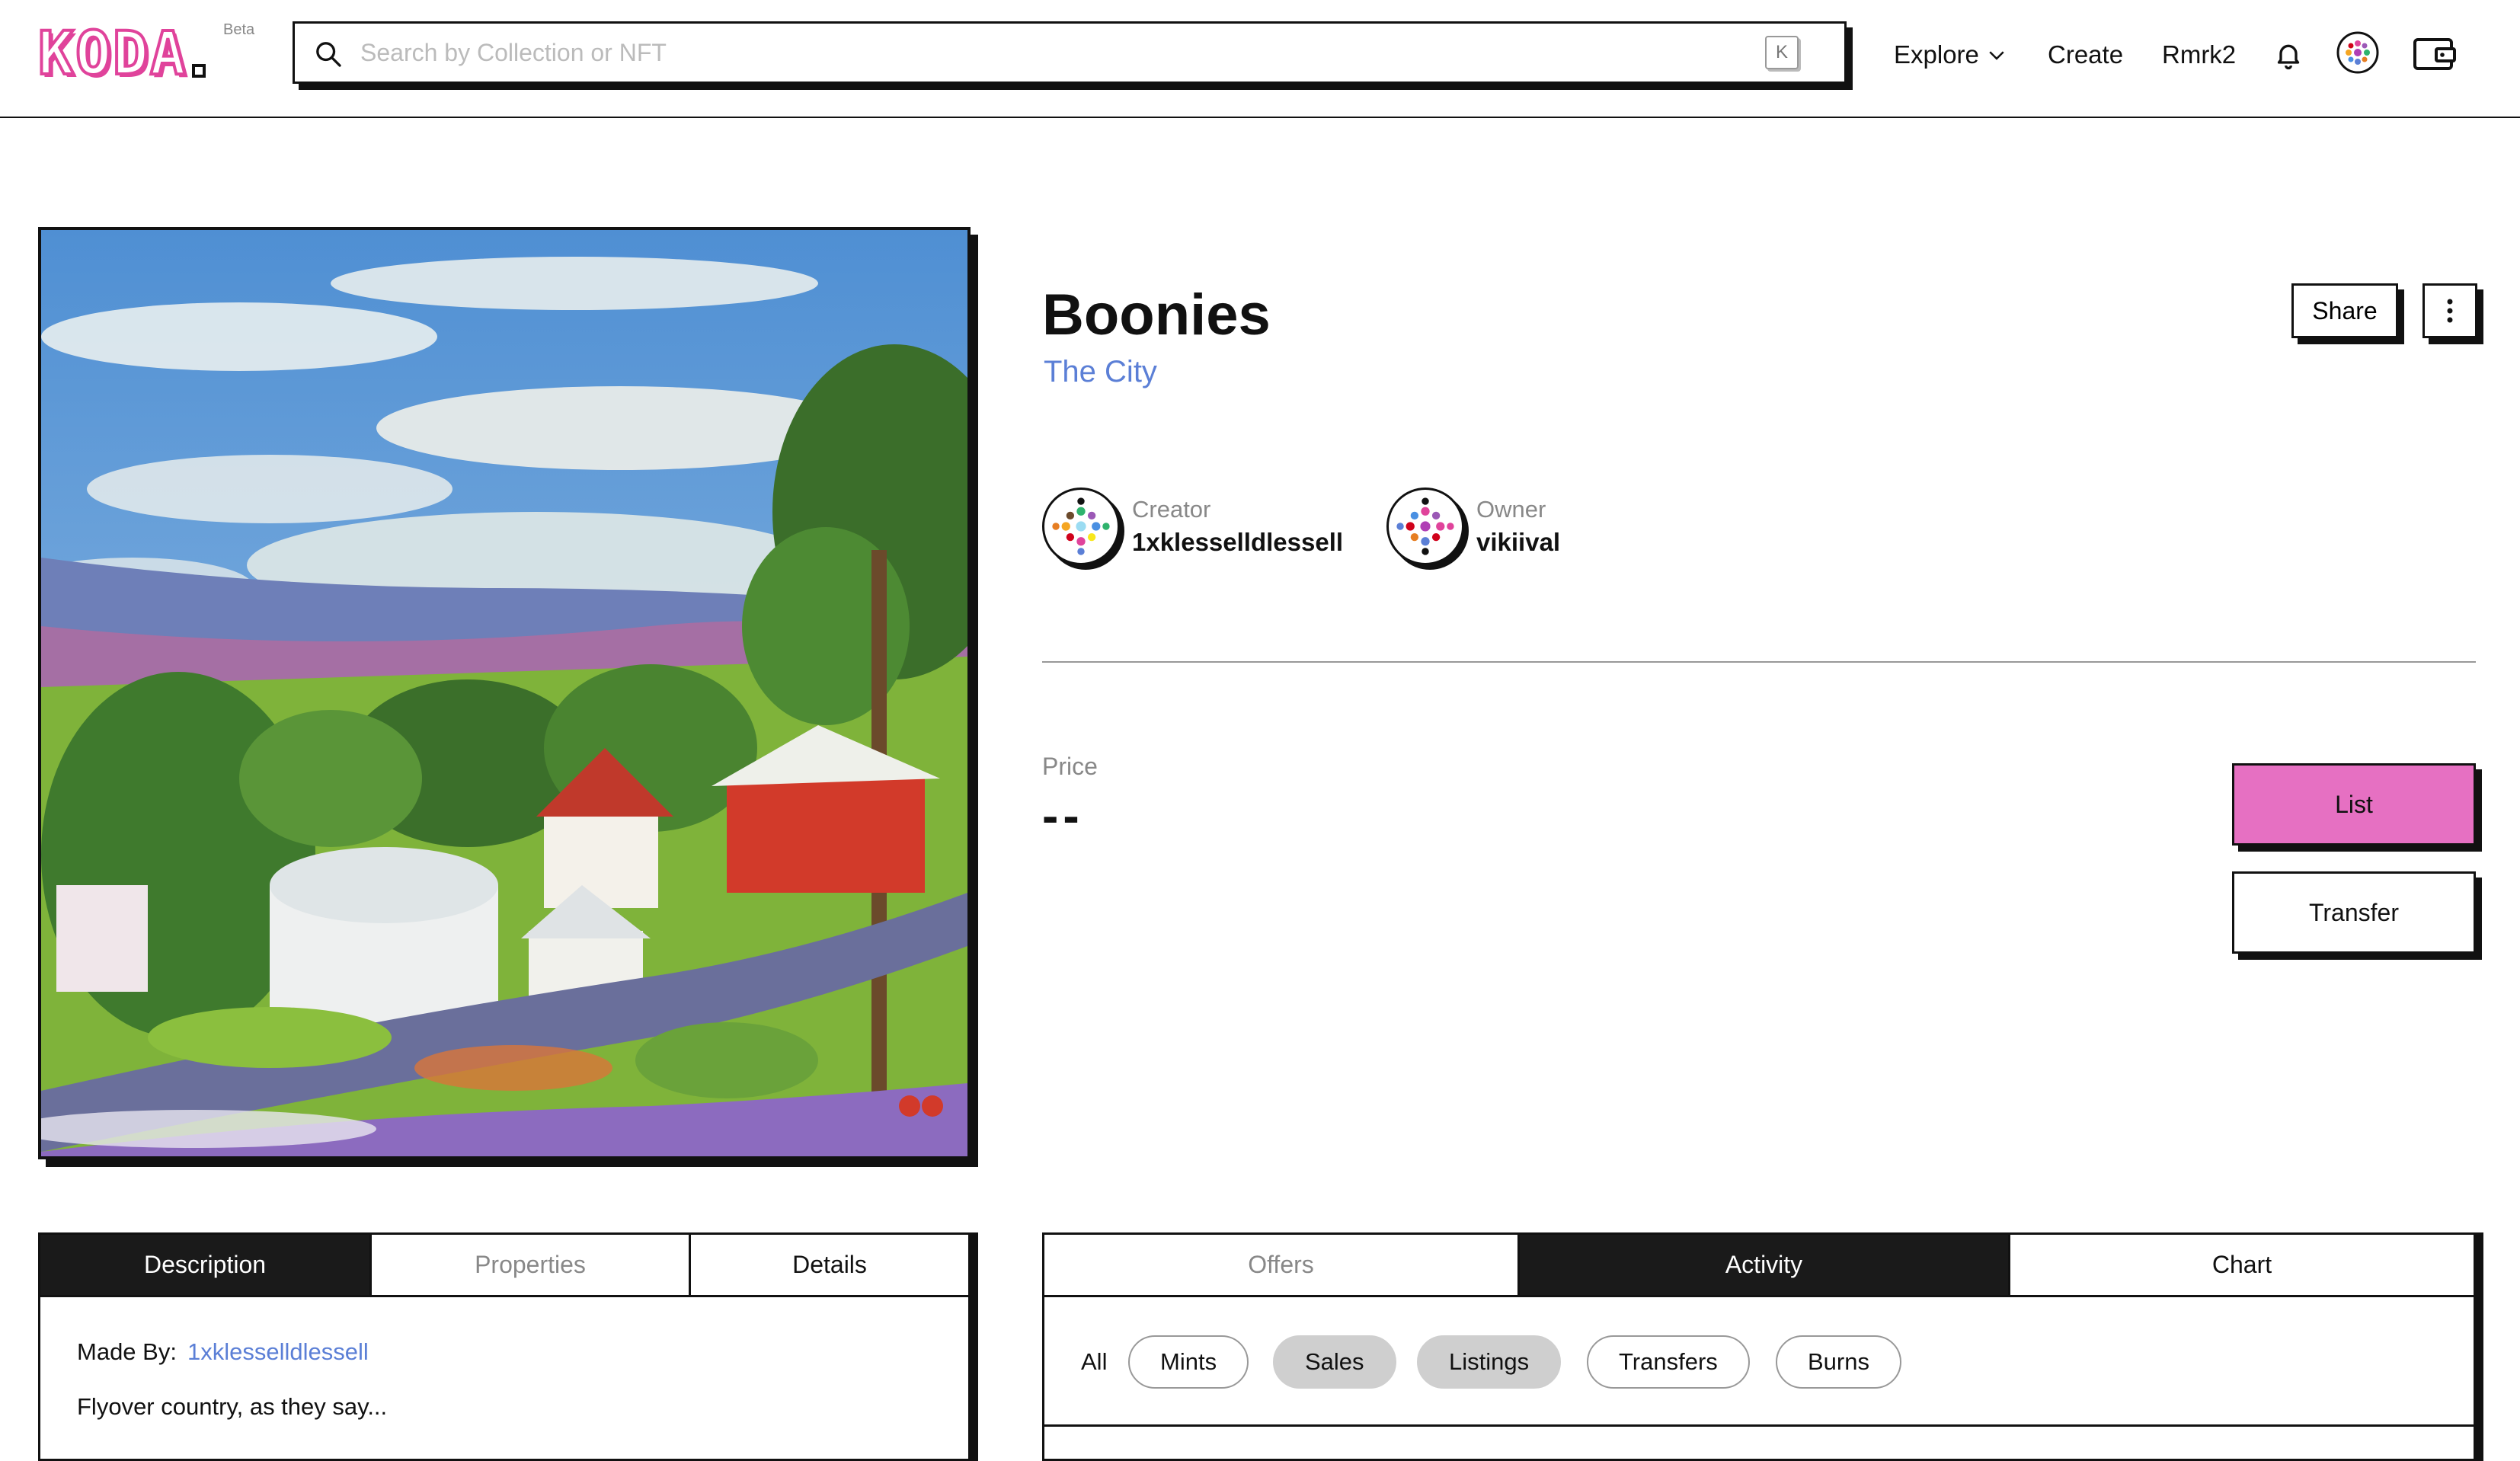 The width and height of the screenshot is (2520, 1461). I want to click on creator-label: Creator, so click(1171, 509).